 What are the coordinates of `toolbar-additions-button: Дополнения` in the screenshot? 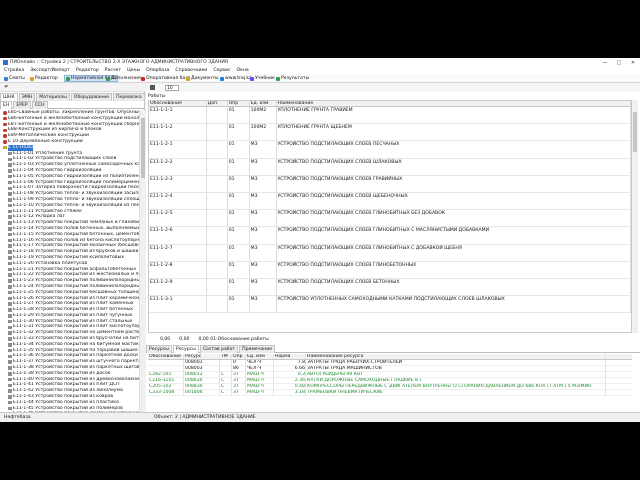 It's located at (123, 78).